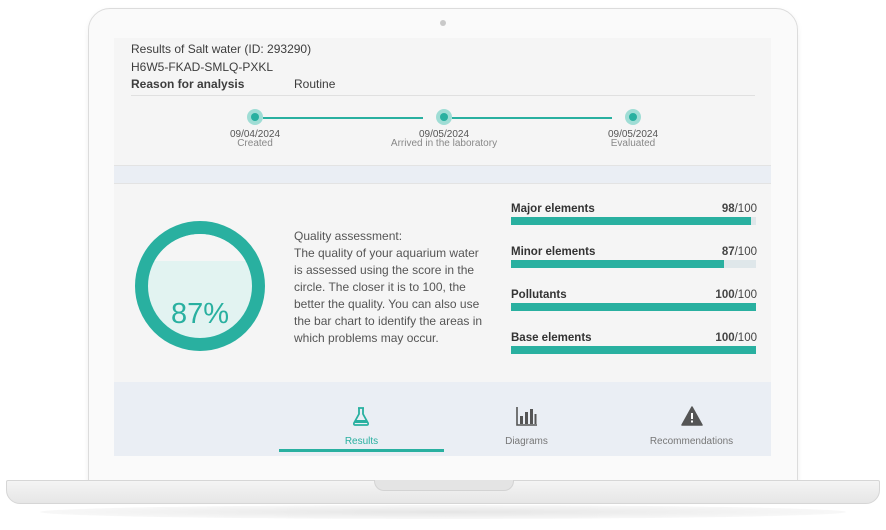  Describe the element at coordinates (739, 209) in the screenshot. I see `bar-score: 98/100` at that location.